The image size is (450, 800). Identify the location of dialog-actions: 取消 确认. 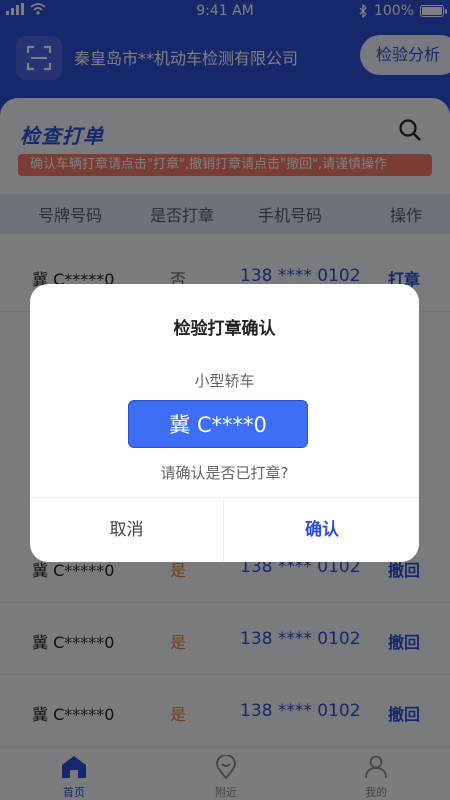
(224, 529).